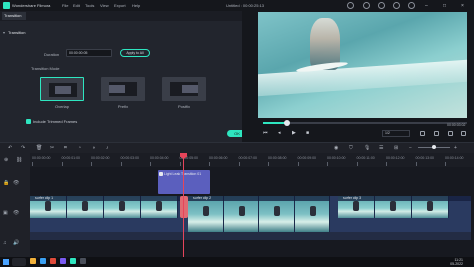  What do you see at coordinates (367, 148) in the screenshot?
I see `mic-icon: 🎙` at bounding box center [367, 148].